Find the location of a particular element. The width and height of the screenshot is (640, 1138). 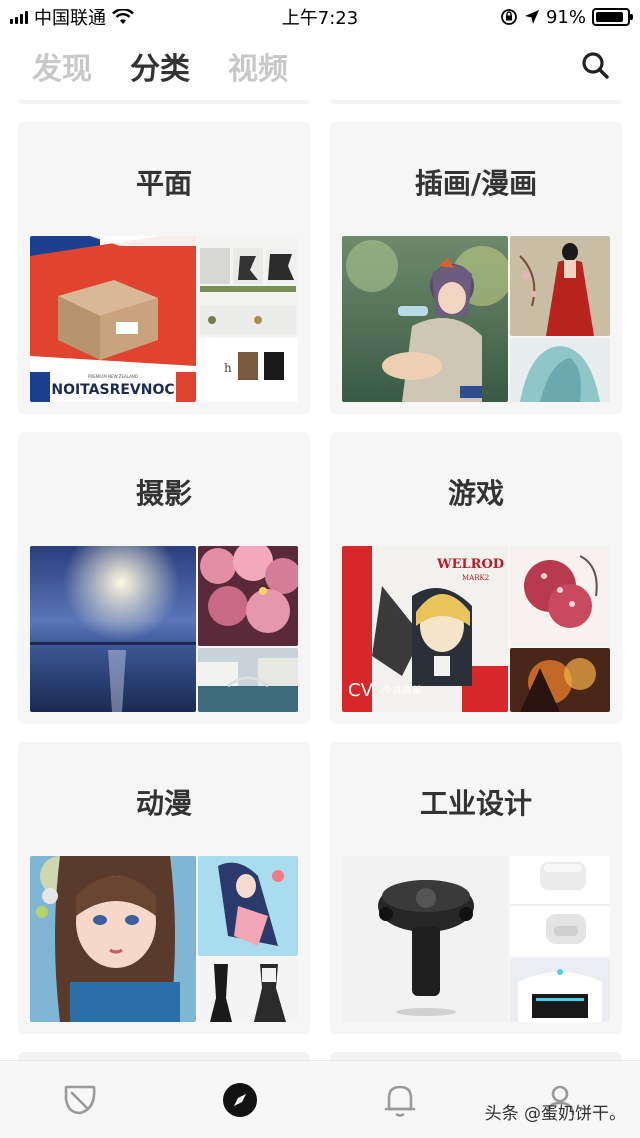

thumbnail-photo-sunset-sea is located at coordinates (113, 629).